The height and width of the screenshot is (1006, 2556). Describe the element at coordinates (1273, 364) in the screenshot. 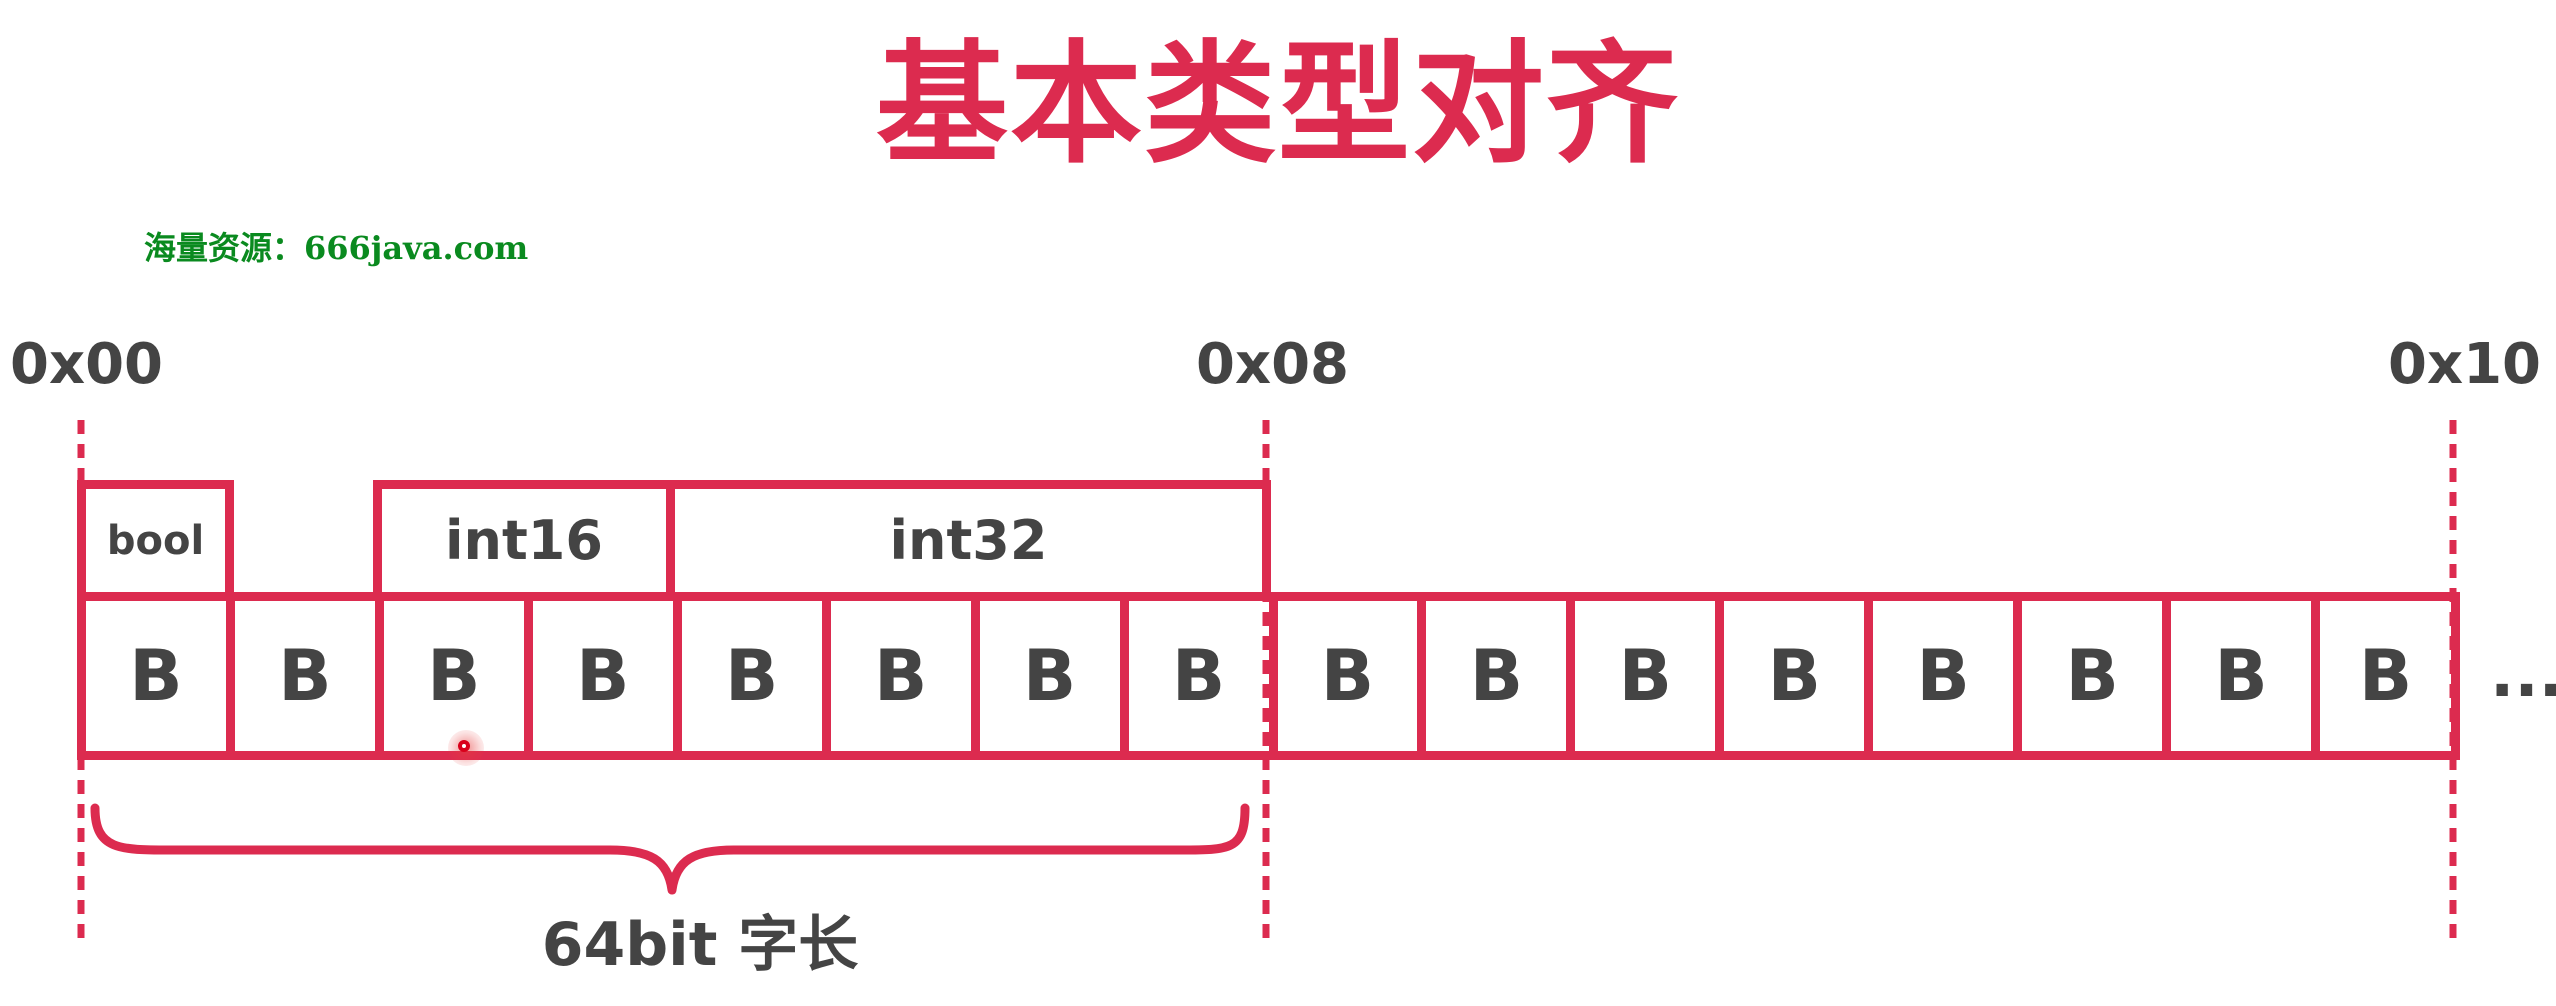

I see `address-label-0x08: 0x08` at that location.